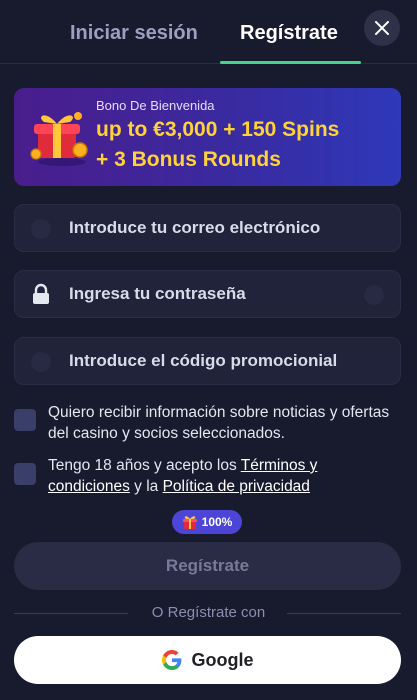 The image size is (417, 700). I want to click on show-password-icon, so click(374, 295).